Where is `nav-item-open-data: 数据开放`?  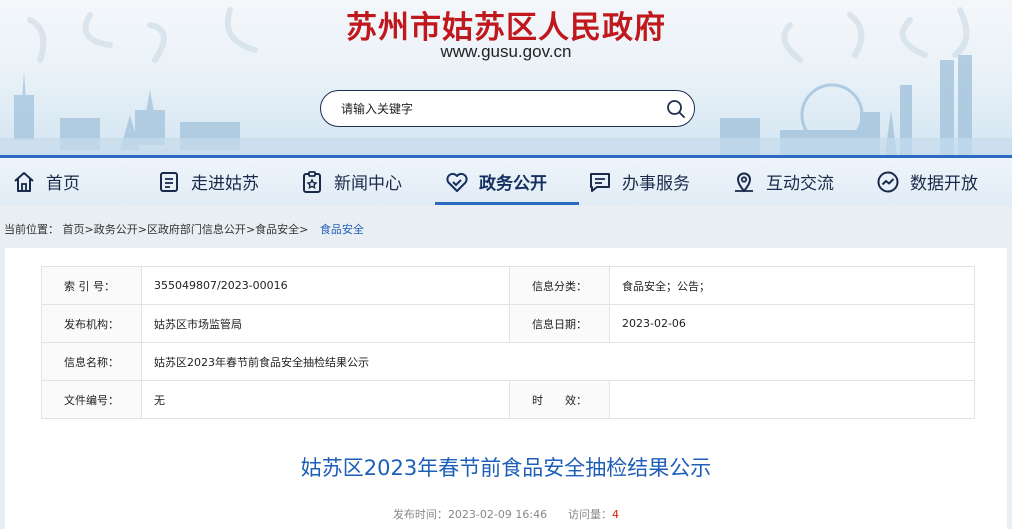 nav-item-open-data: 数据开放 is located at coordinates (927, 181).